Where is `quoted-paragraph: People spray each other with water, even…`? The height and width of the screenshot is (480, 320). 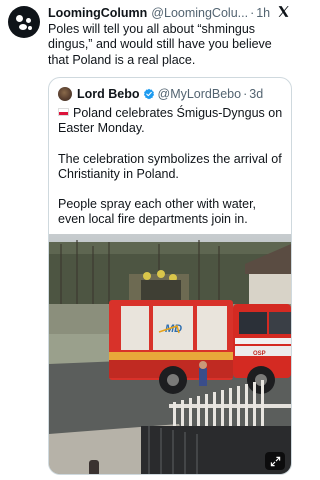 quoted-paragraph: People spray each other with water, even… is located at coordinates (157, 212).